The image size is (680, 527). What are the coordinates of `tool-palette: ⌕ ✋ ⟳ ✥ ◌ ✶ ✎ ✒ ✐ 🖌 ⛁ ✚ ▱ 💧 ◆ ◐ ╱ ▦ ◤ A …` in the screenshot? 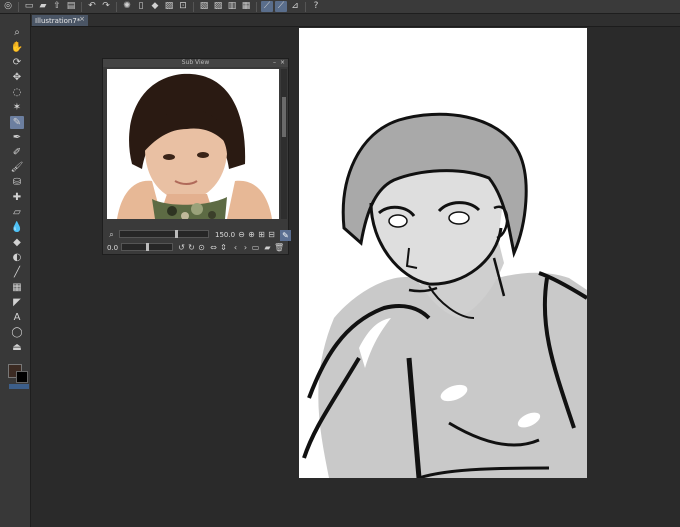 It's located at (15, 270).